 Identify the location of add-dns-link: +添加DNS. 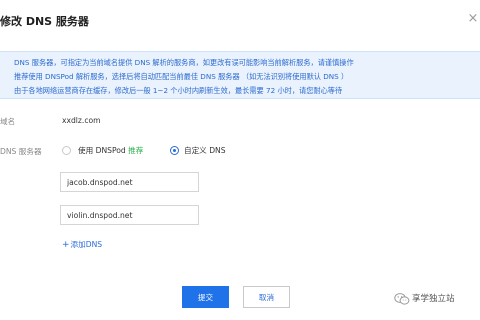
(82, 244).